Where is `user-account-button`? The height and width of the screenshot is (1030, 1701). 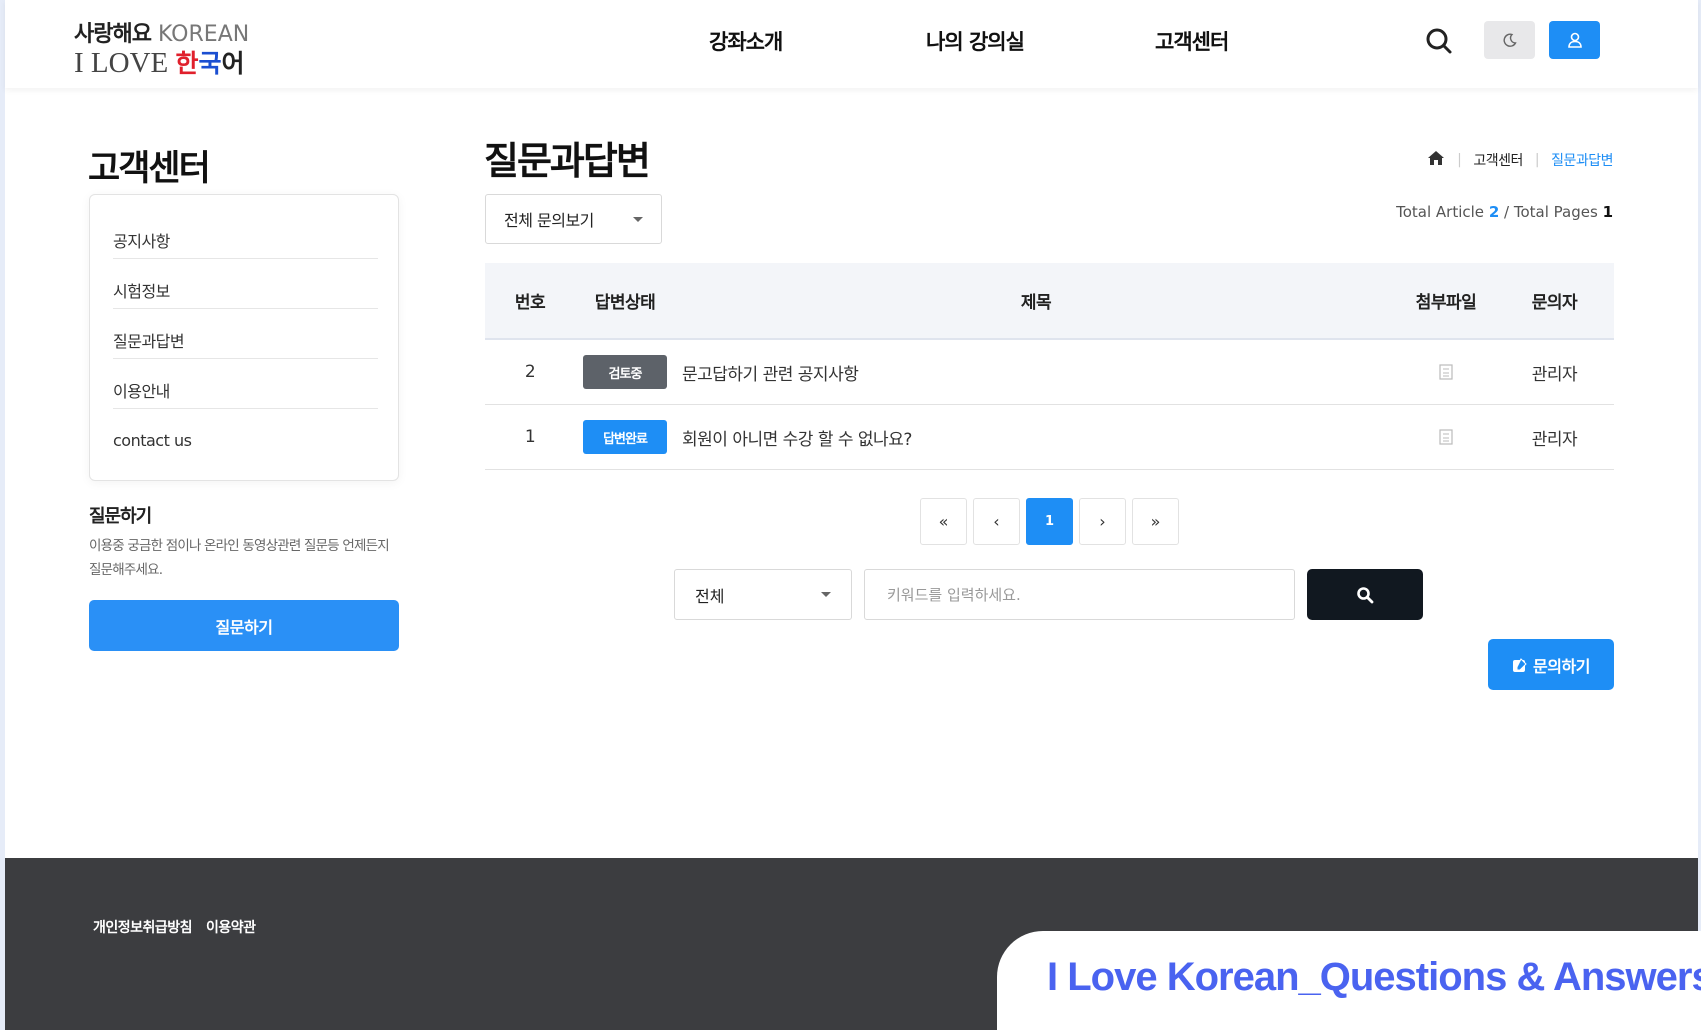 user-account-button is located at coordinates (1574, 40).